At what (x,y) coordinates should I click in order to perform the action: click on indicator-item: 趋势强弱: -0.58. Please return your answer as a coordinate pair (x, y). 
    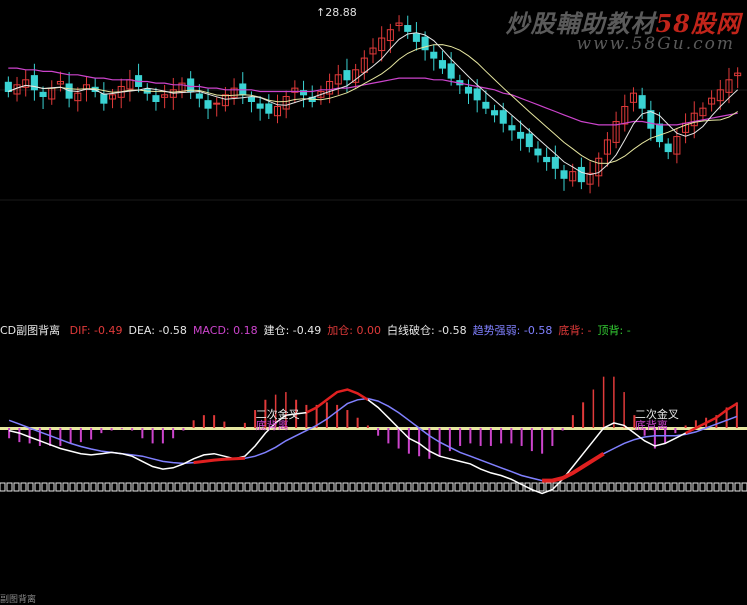
    Looking at the image, I should click on (512, 330).